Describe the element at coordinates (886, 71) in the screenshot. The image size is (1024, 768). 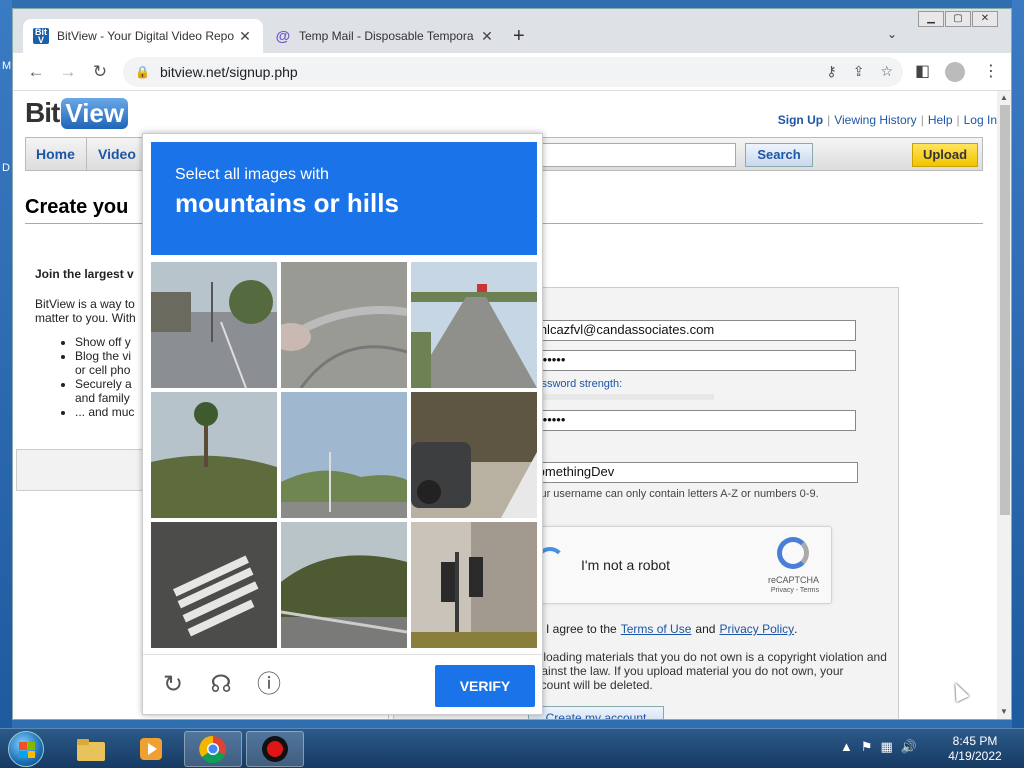
I see `bookmark-star-icon: ☆` at that location.